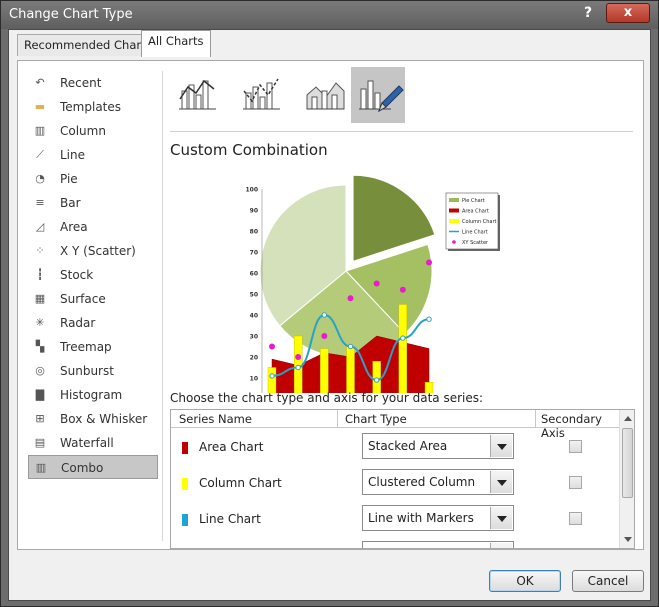 The image size is (659, 607). I want to click on sidebar-item-box-whisker: ⊞ Box & Whisker, so click(93, 419).